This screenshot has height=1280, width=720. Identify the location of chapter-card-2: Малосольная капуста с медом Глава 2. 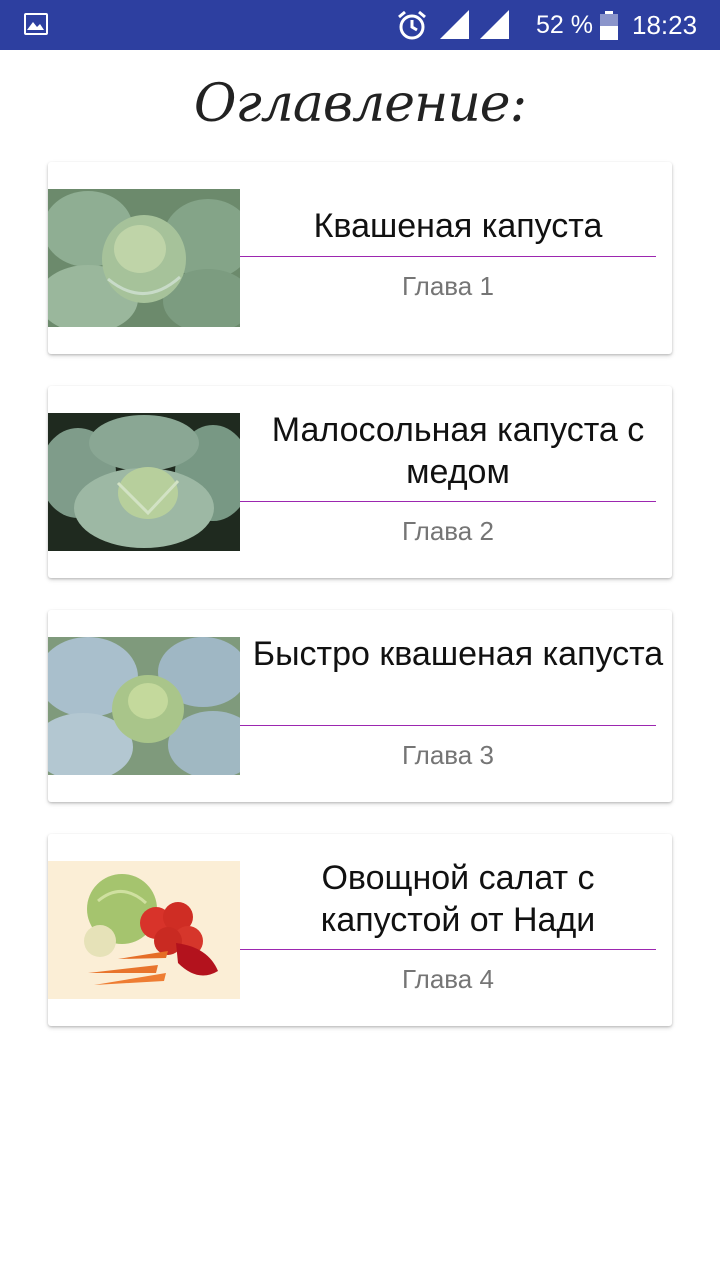
(360, 482).